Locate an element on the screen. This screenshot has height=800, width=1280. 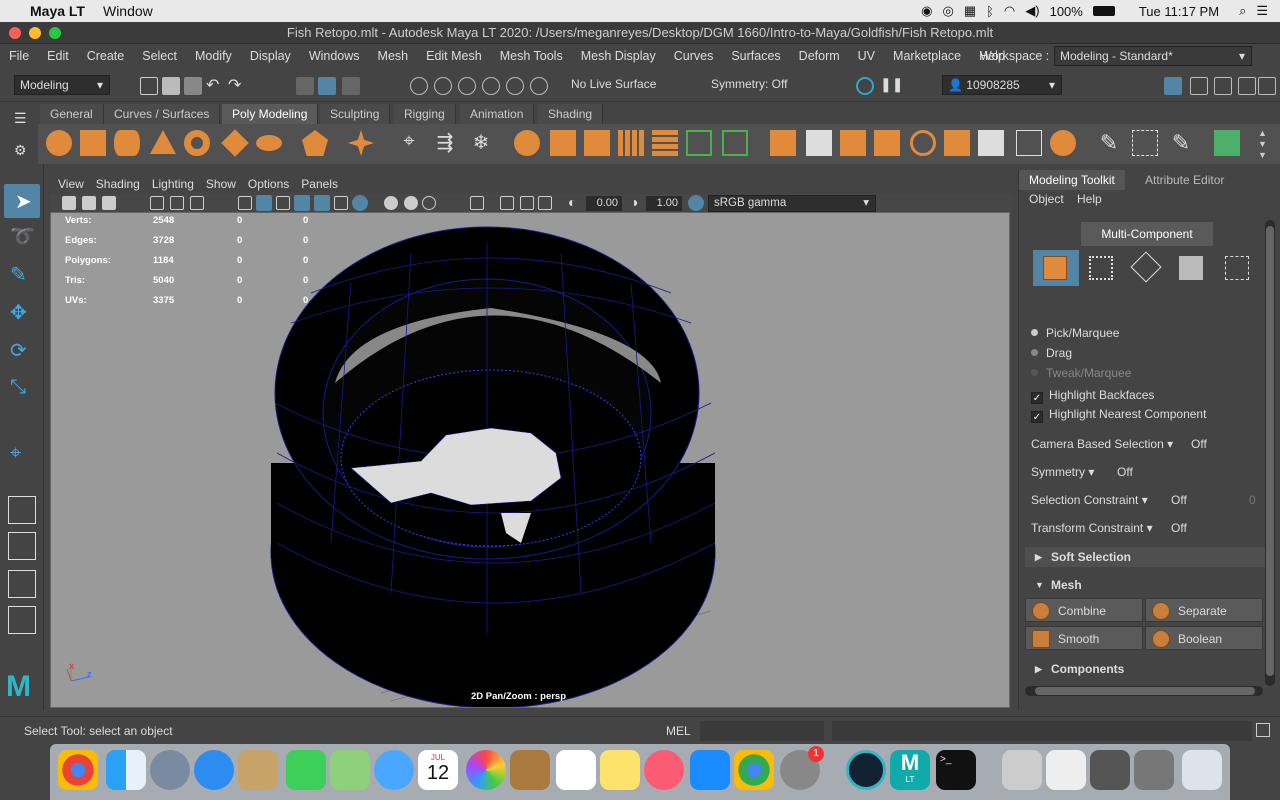
safe-frame-icon is located at coordinates (545, 203).